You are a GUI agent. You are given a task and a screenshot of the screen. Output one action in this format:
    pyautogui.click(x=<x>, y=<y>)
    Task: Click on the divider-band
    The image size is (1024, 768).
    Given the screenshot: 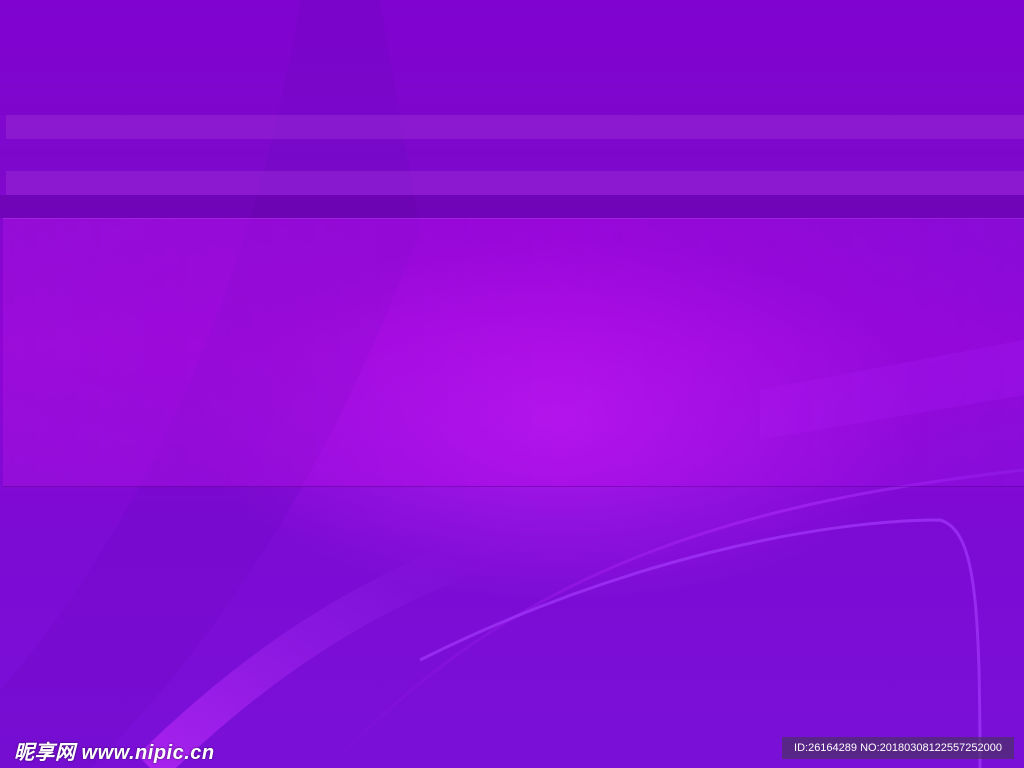 What is the action you would take?
    pyautogui.click(x=512, y=206)
    